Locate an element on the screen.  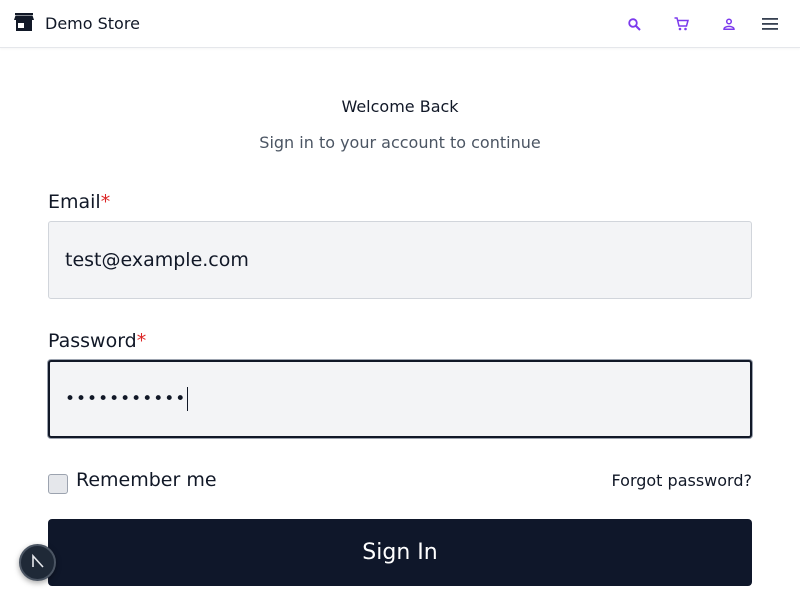
password-label-text: Password is located at coordinates (92, 341).